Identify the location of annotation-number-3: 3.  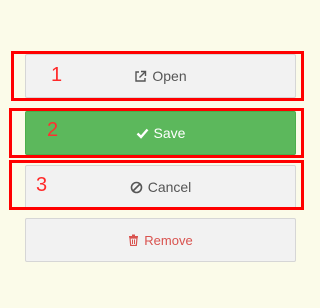
(42, 185).